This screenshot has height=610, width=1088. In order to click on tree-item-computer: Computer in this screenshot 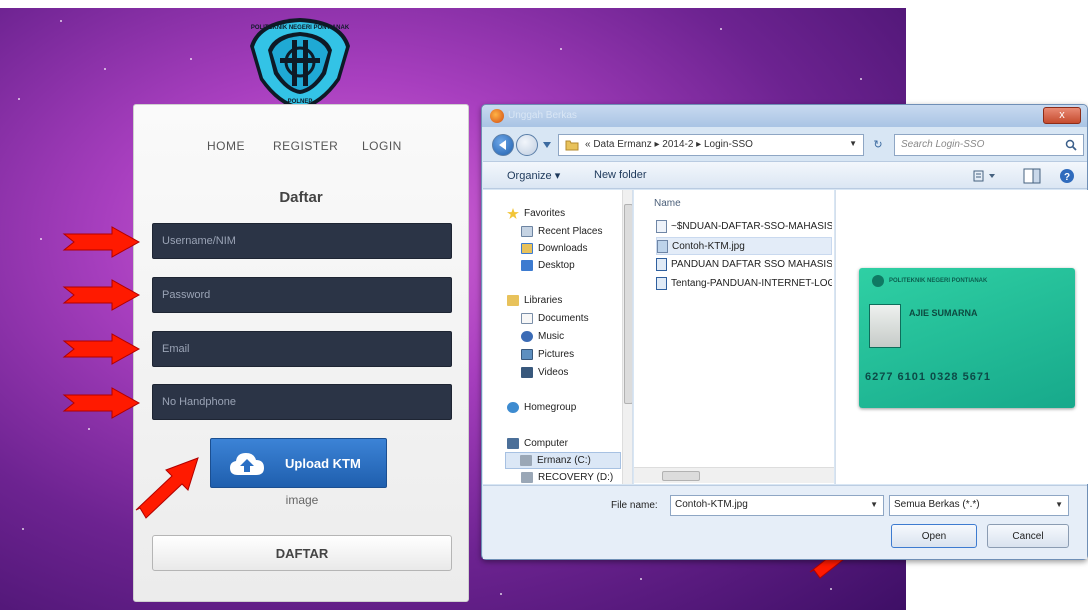, I will do `click(569, 444)`.